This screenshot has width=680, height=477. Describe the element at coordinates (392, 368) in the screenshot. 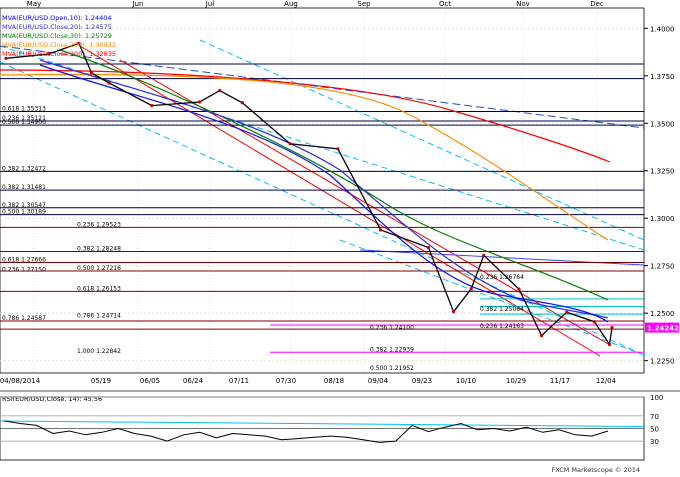

I see `fib-level-label: 0.500 1.21952` at that location.